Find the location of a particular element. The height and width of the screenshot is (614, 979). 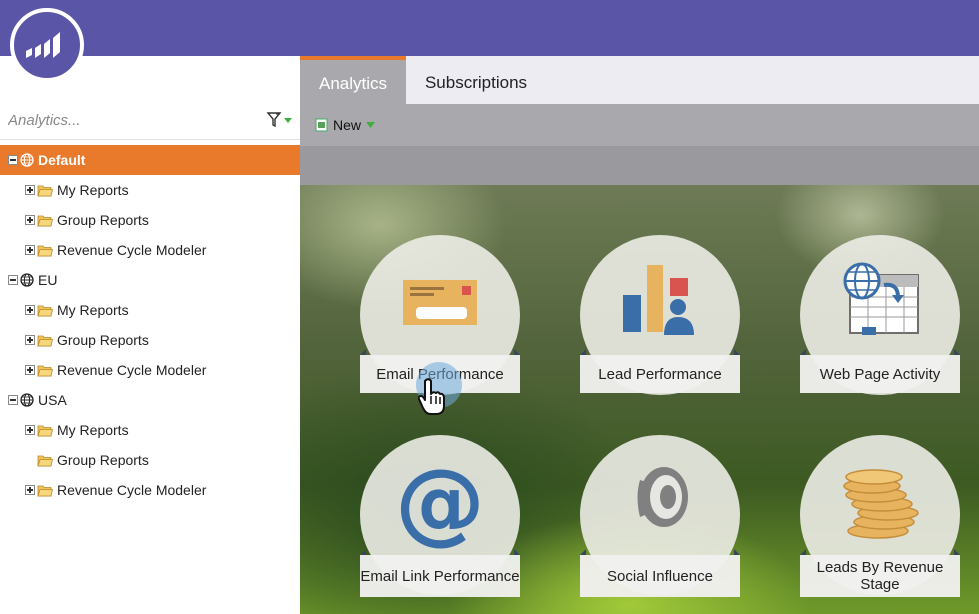

tab-analytics: Analytics is located at coordinates (353, 80).